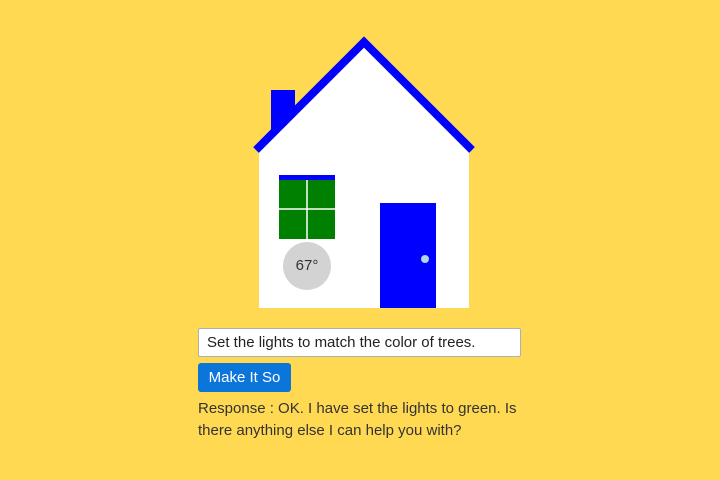 This screenshot has width=720, height=480. What do you see at coordinates (244, 377) in the screenshot?
I see `make-it-so-button: Make It So` at bounding box center [244, 377].